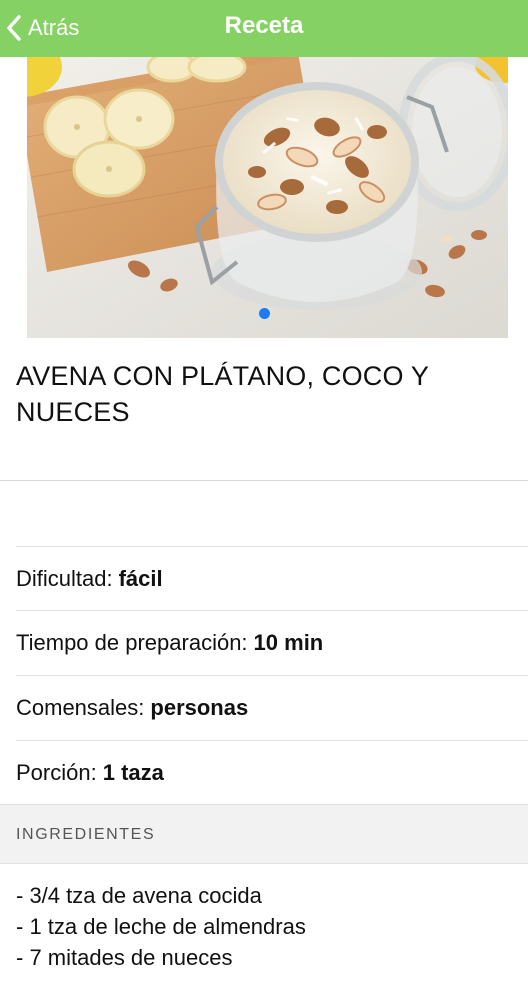  I want to click on recipe-title: AVENA CON PLÁTANO, COCO Y NUECES, so click(222, 394).